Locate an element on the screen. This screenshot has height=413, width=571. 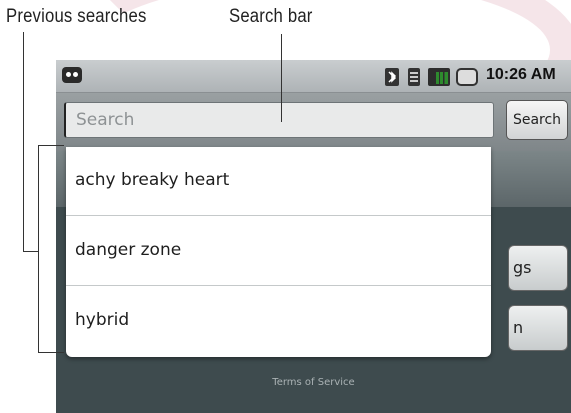
search-bar: Search Search is located at coordinates (313, 122).